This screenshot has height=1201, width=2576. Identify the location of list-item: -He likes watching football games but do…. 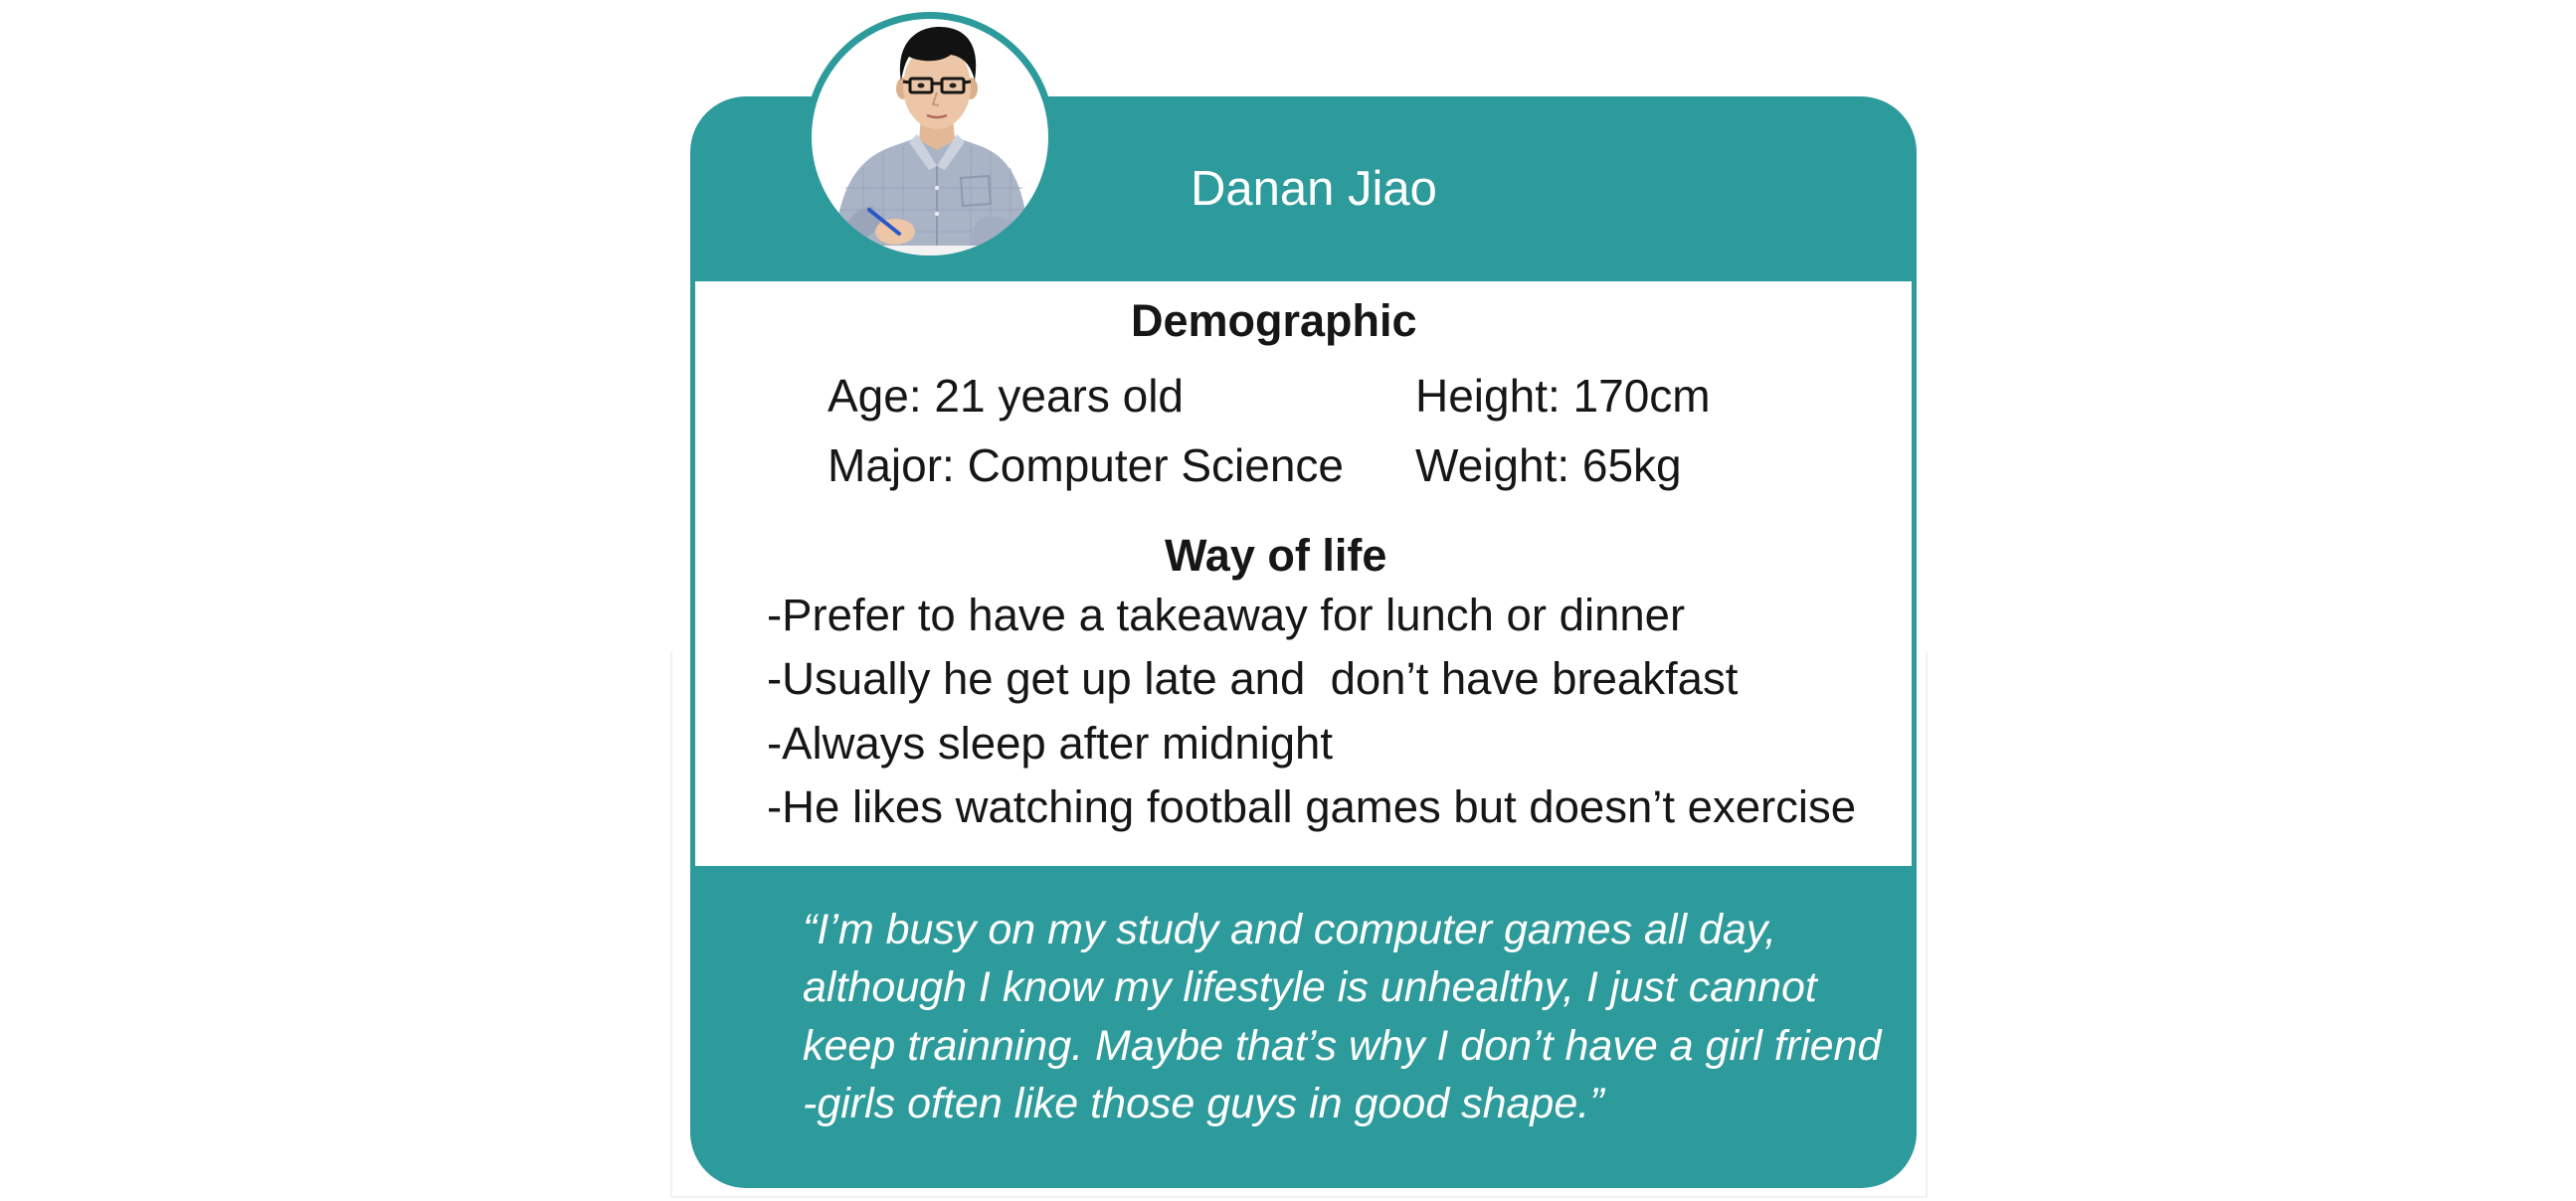
(1312, 807).